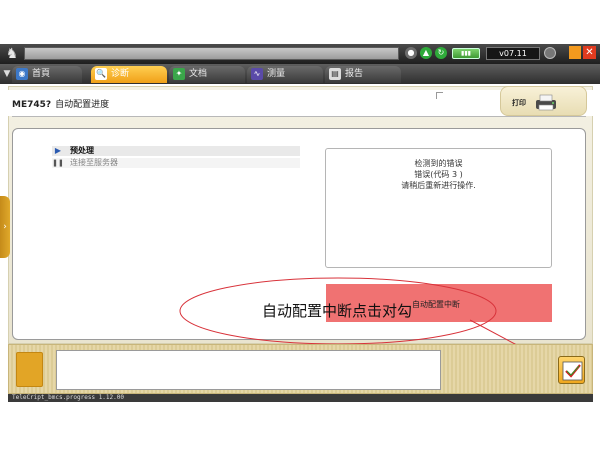  I want to click on battery-icon: ▮▮▮, so click(466, 53).